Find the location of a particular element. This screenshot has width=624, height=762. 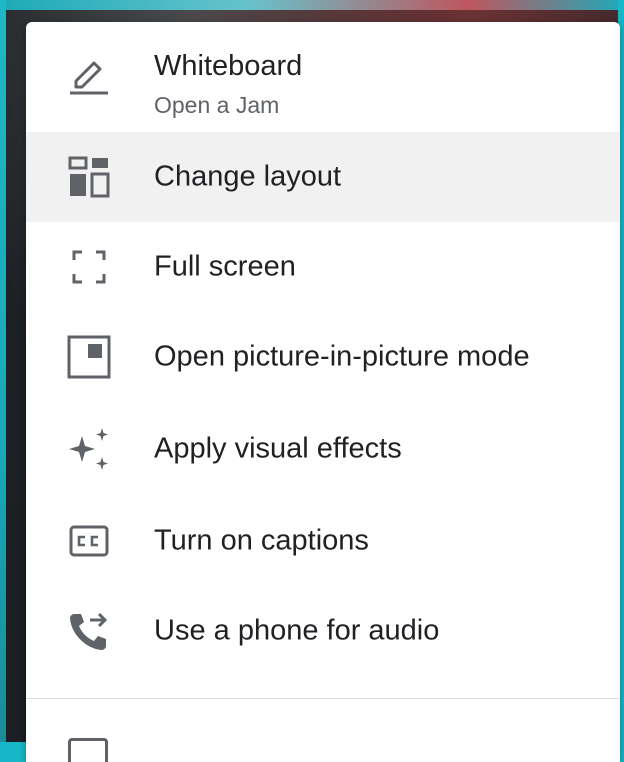

menu-item-visual-effects: Apply visual effects is located at coordinates (323, 449).